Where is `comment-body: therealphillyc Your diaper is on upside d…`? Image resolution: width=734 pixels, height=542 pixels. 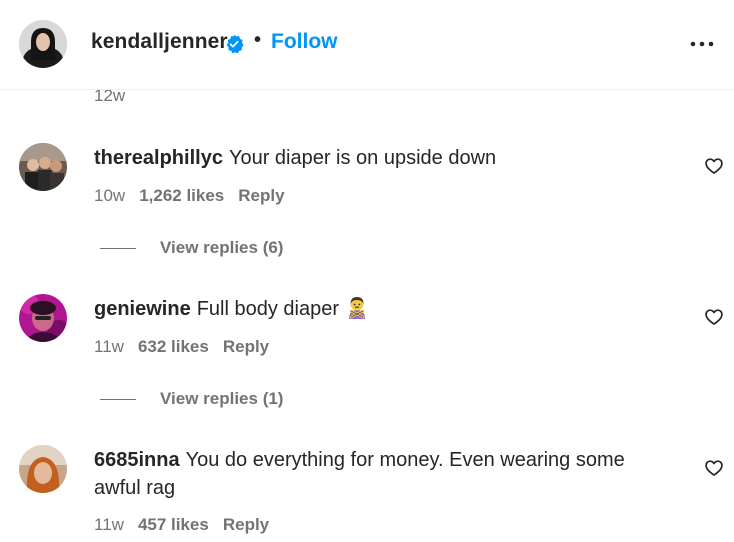 comment-body: therealphillyc Your diaper is on upside d… is located at coordinates (384, 158).